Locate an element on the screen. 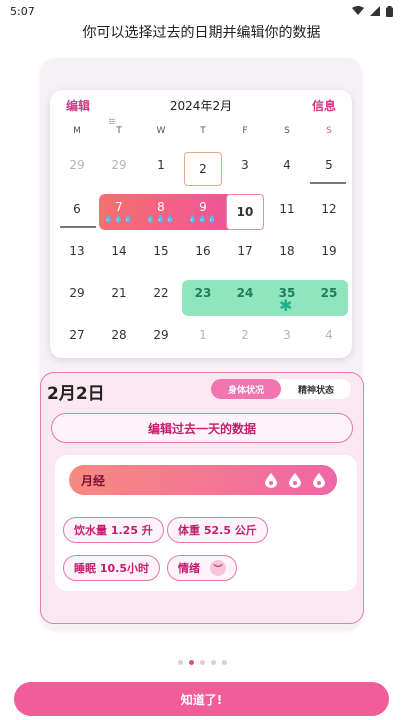 The height and width of the screenshot is (720, 403). calendar-day: 12 is located at coordinates (329, 209).